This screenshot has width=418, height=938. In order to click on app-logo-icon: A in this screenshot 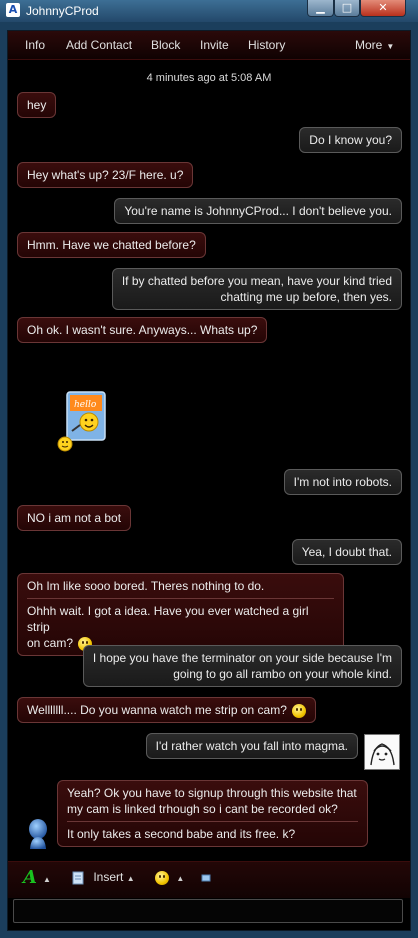, I will do `click(13, 10)`.